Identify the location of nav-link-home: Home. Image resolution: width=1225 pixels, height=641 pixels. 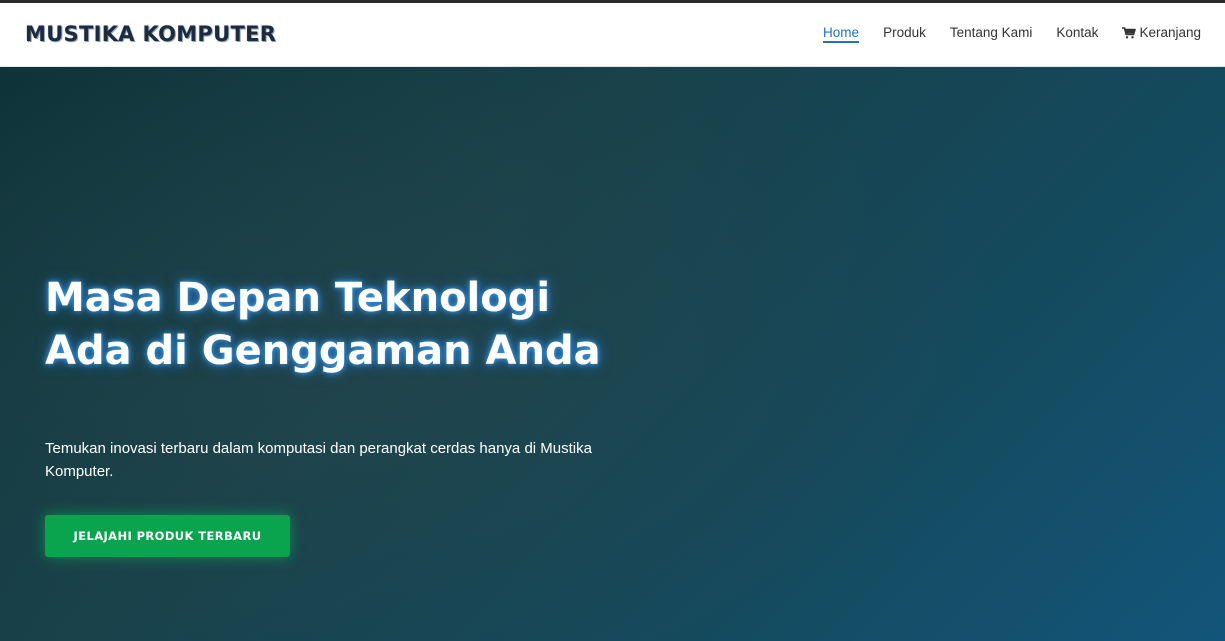
(841, 34).